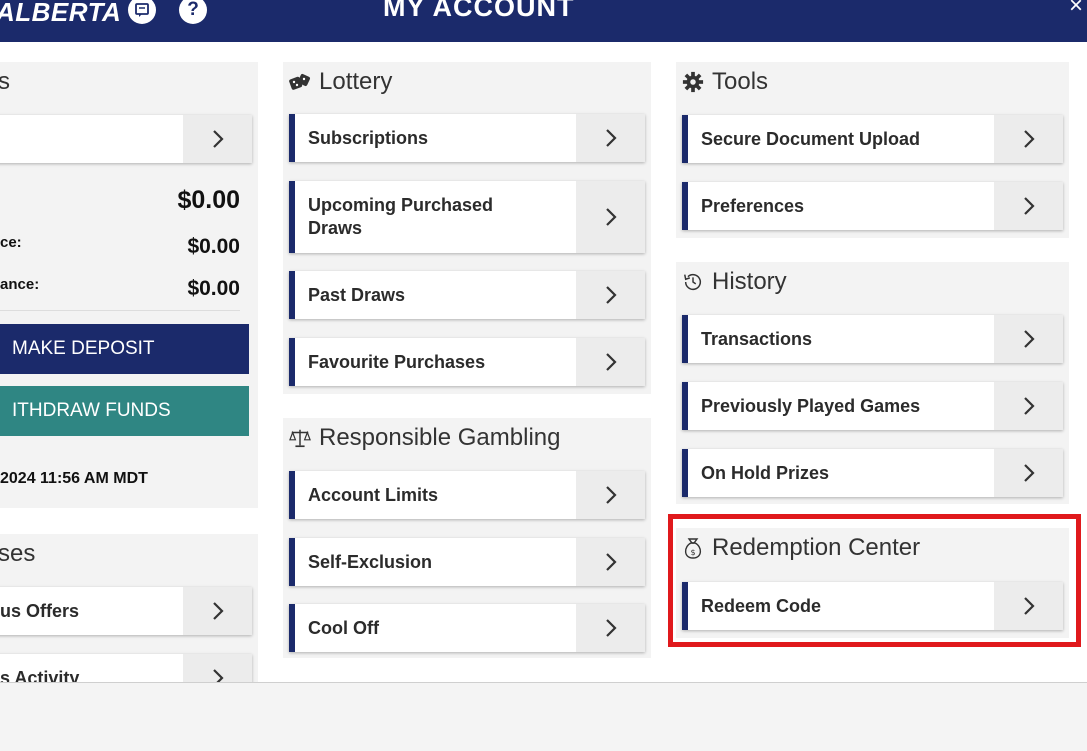 The height and width of the screenshot is (751, 1087). What do you see at coordinates (872, 406) in the screenshot?
I see `previously-played-games-item: Previously Played Games` at bounding box center [872, 406].